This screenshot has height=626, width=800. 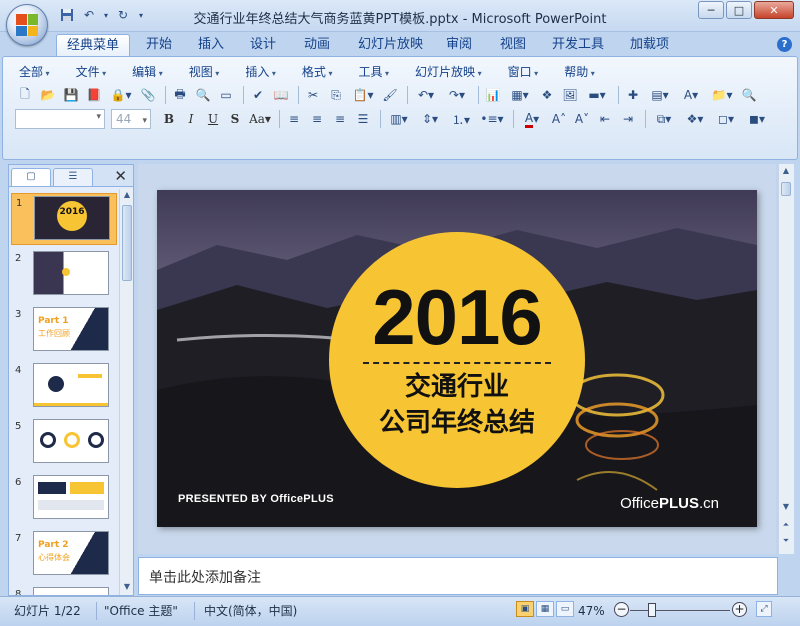 What do you see at coordinates (281, 95) in the screenshot?
I see `research-icon: 📖` at bounding box center [281, 95].